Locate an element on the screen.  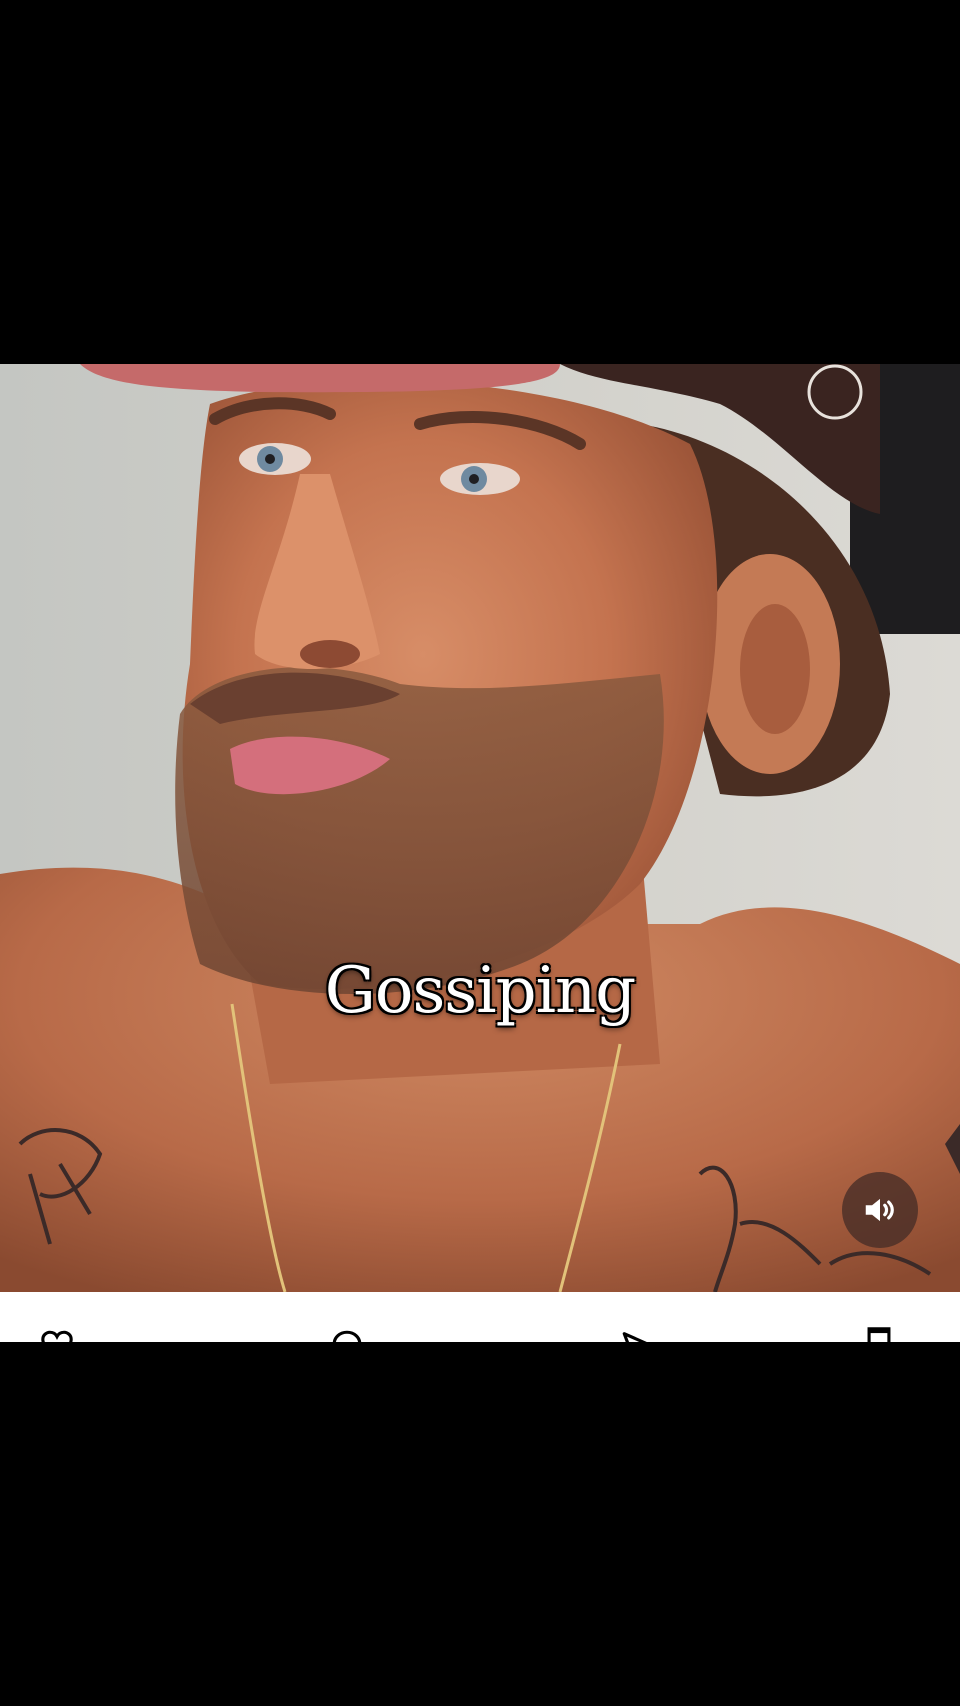
action-bar is located at coordinates (480, 1317).